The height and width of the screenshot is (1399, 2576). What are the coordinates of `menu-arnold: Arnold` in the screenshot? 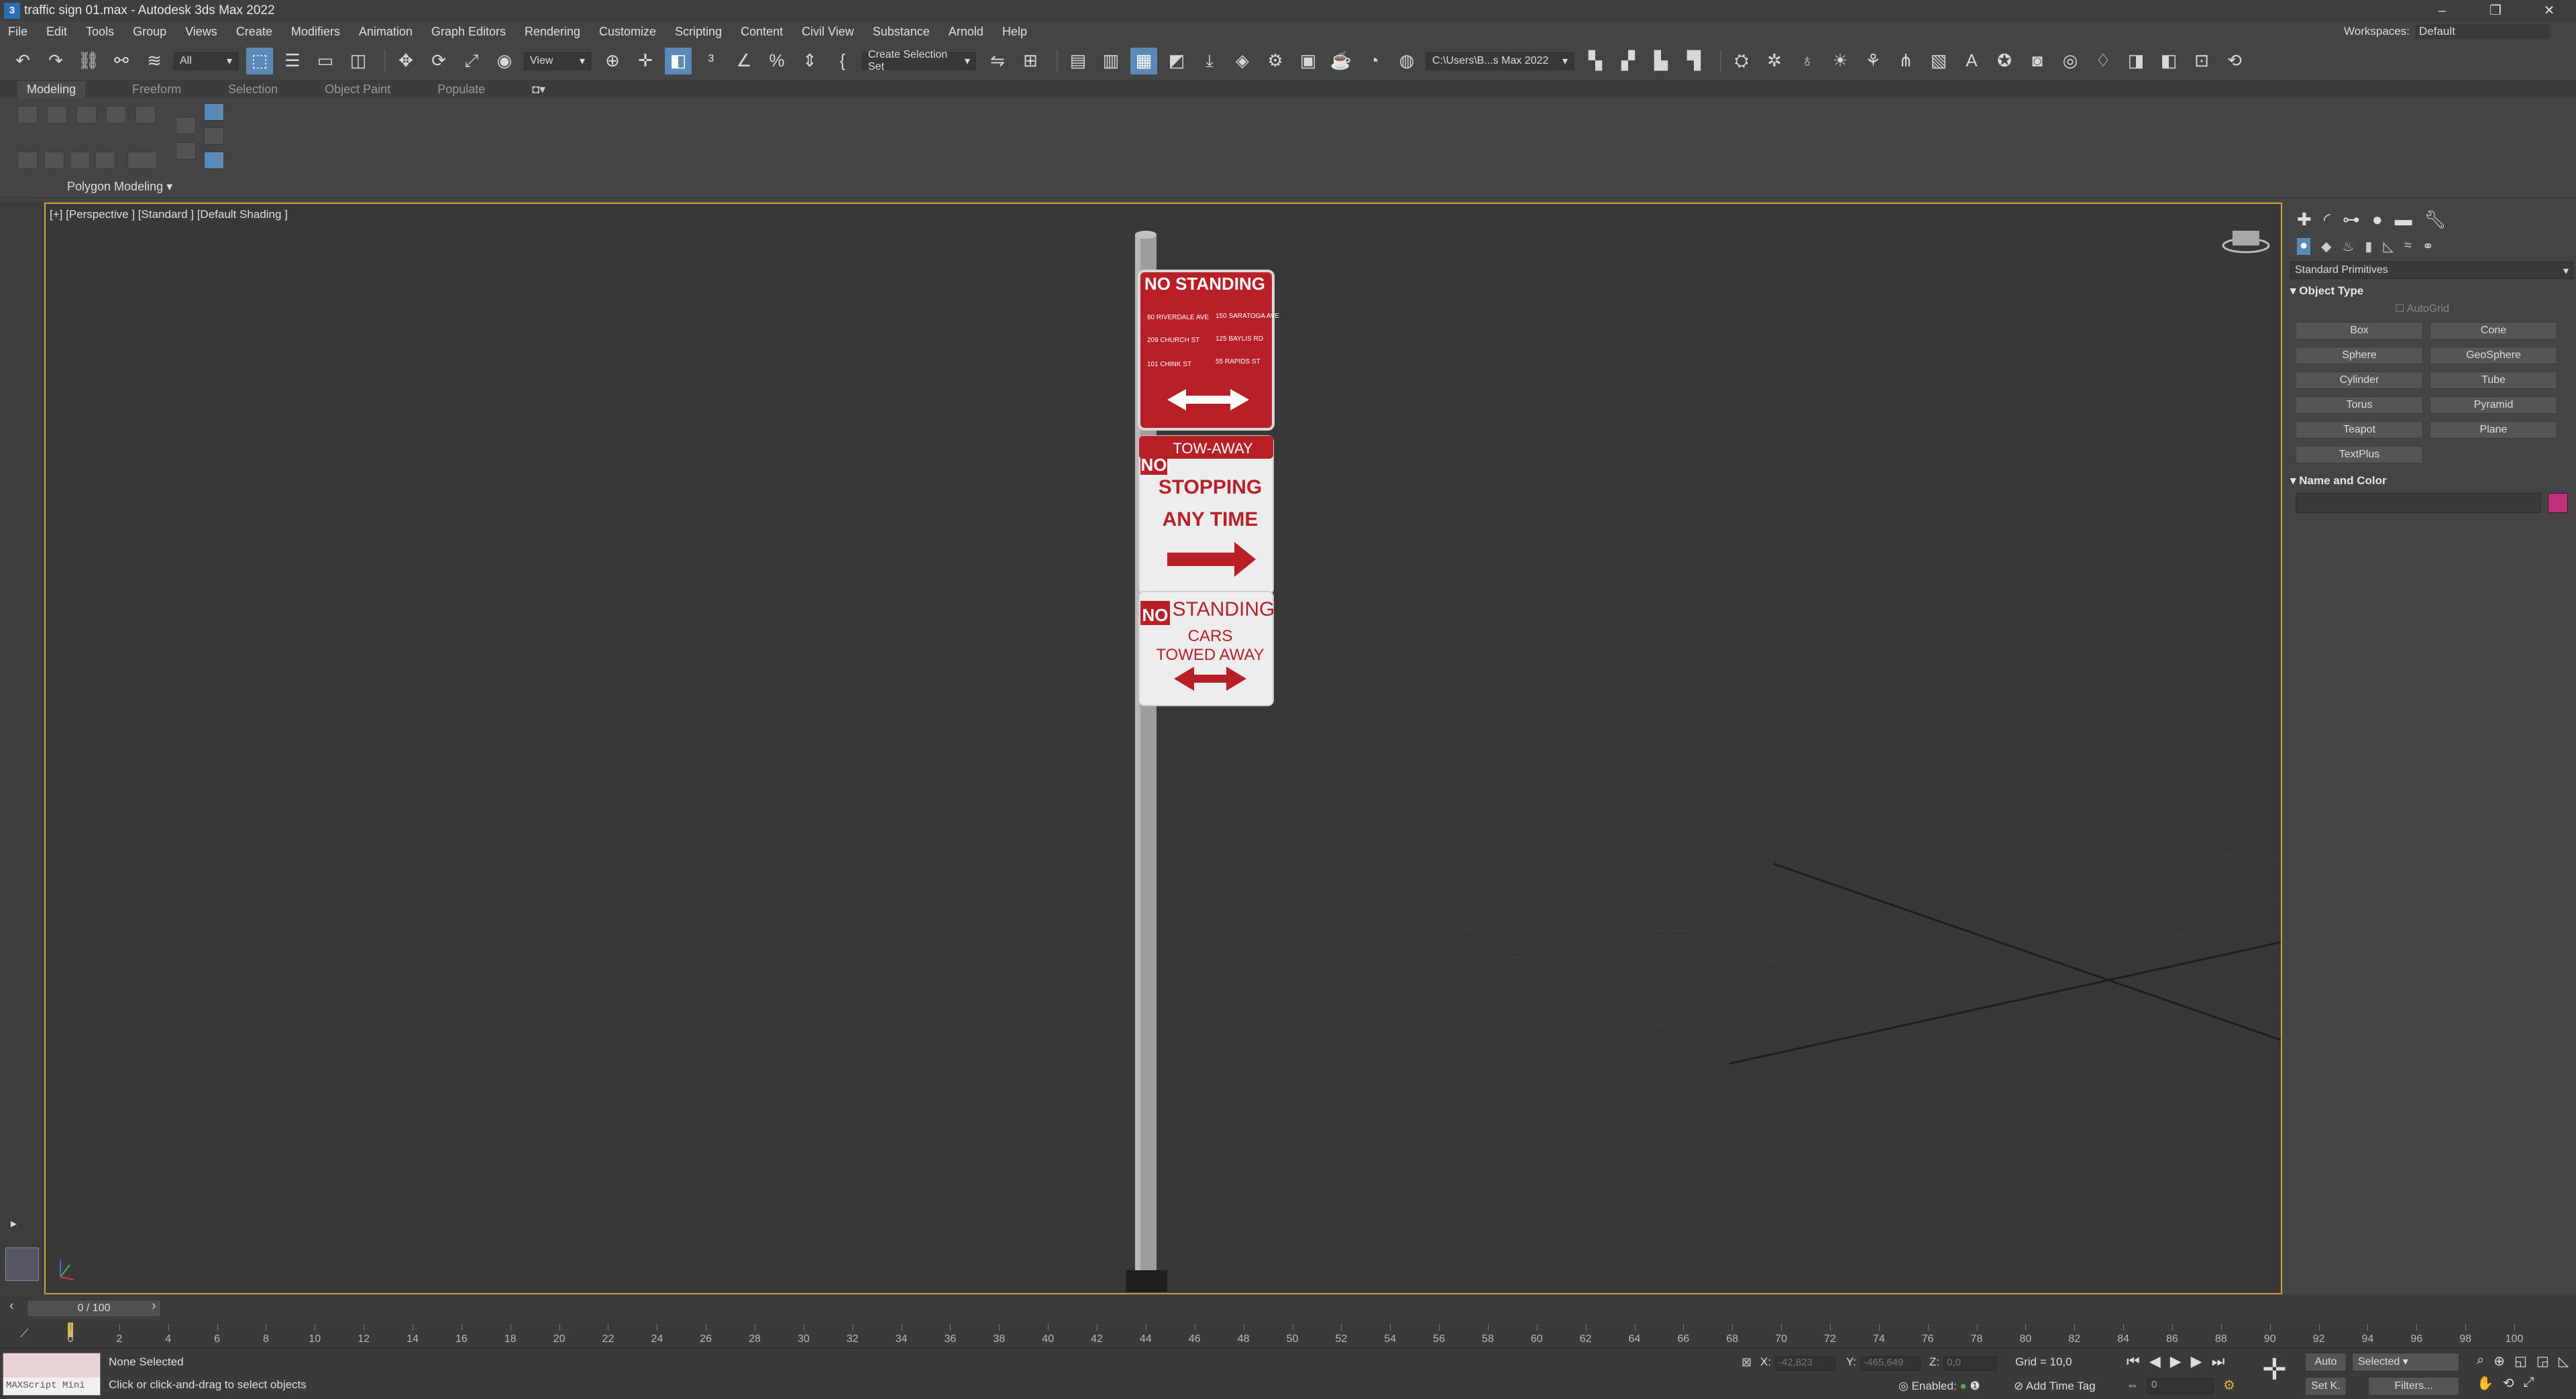 It's located at (966, 32).